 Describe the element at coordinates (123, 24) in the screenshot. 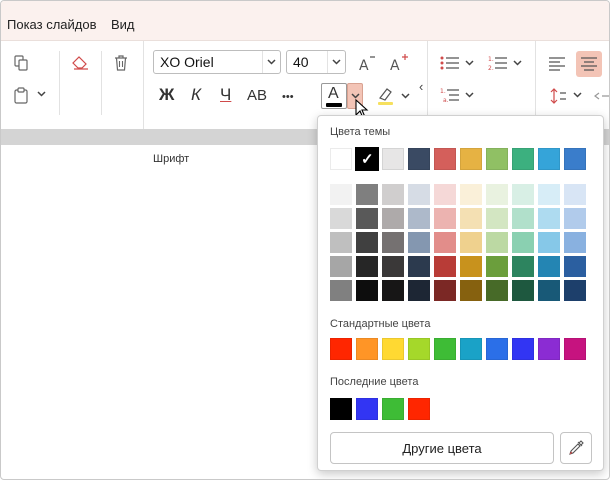

I see `menu-view: Вид` at that location.